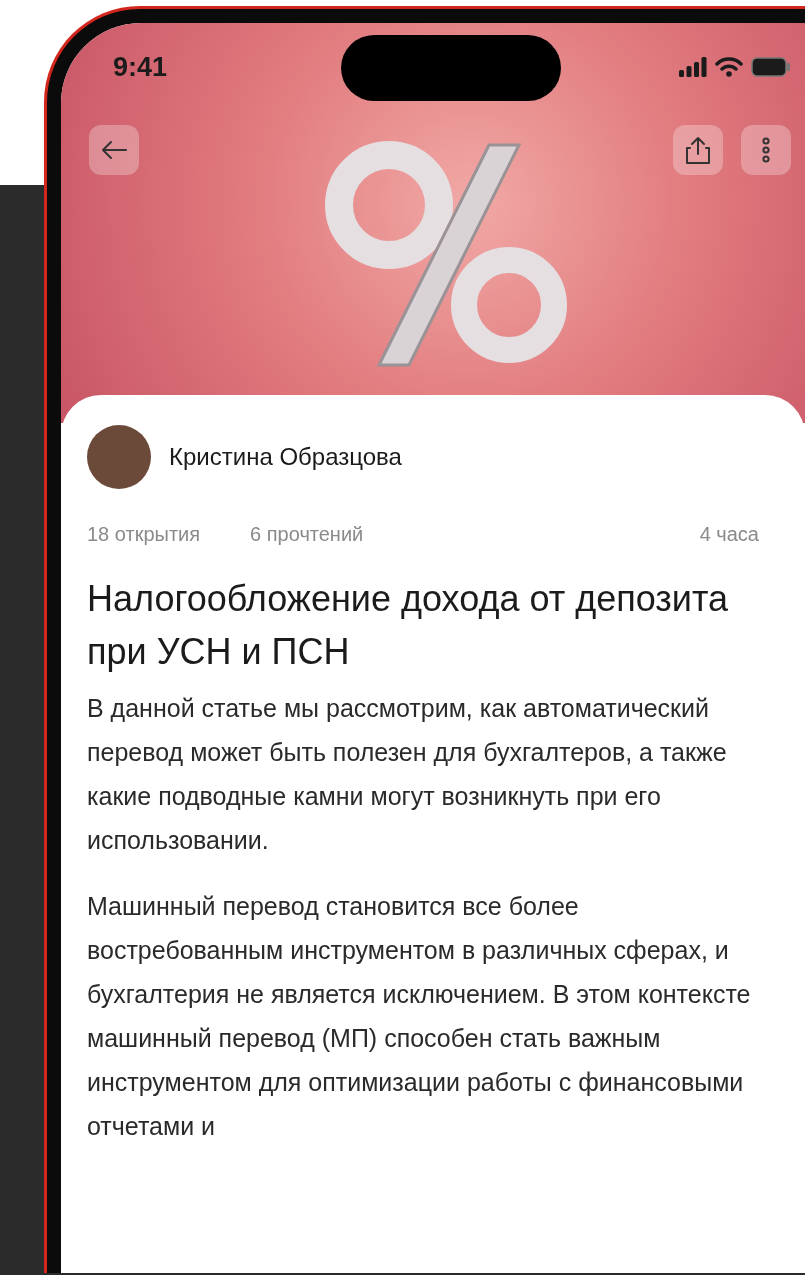  What do you see at coordinates (144, 534) in the screenshot?
I see `opens-count: 18 открытия` at bounding box center [144, 534].